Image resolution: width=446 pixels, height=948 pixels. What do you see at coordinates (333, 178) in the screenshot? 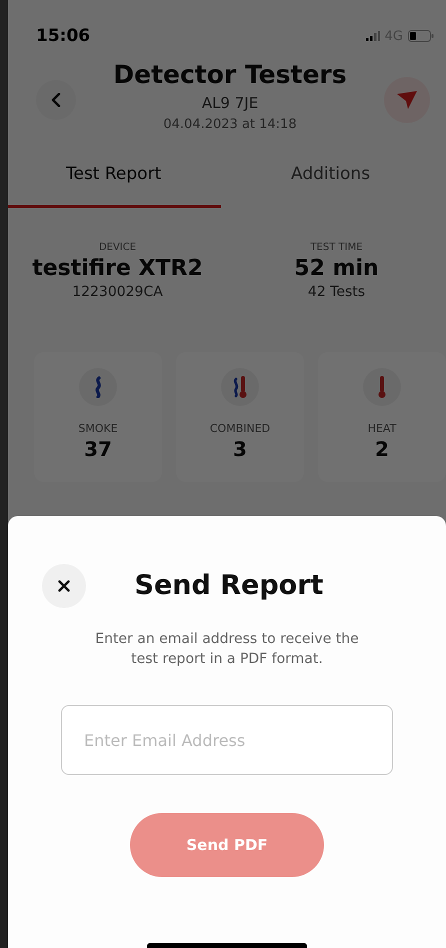
I see `tab: Additions` at bounding box center [333, 178].